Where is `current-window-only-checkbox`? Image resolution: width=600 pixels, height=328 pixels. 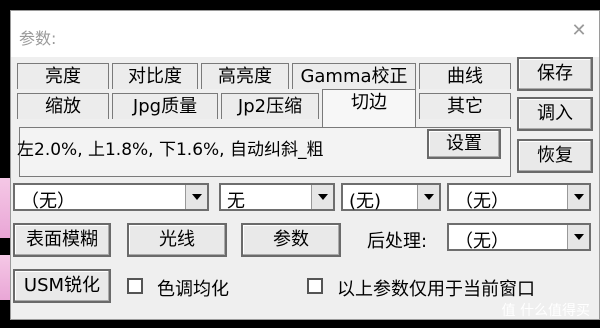
current-window-only-checkbox is located at coordinates (315, 286).